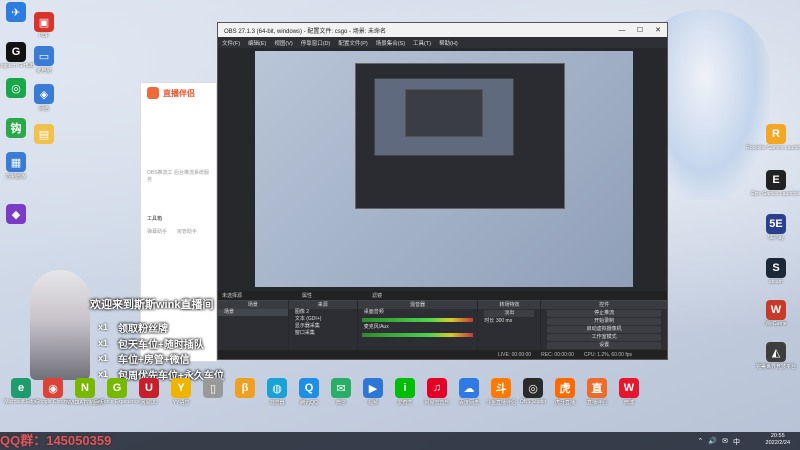 The width and height of the screenshot is (800, 450). Describe the element at coordinates (245, 388) in the screenshot. I see `beta-shortcut: β` at that location.